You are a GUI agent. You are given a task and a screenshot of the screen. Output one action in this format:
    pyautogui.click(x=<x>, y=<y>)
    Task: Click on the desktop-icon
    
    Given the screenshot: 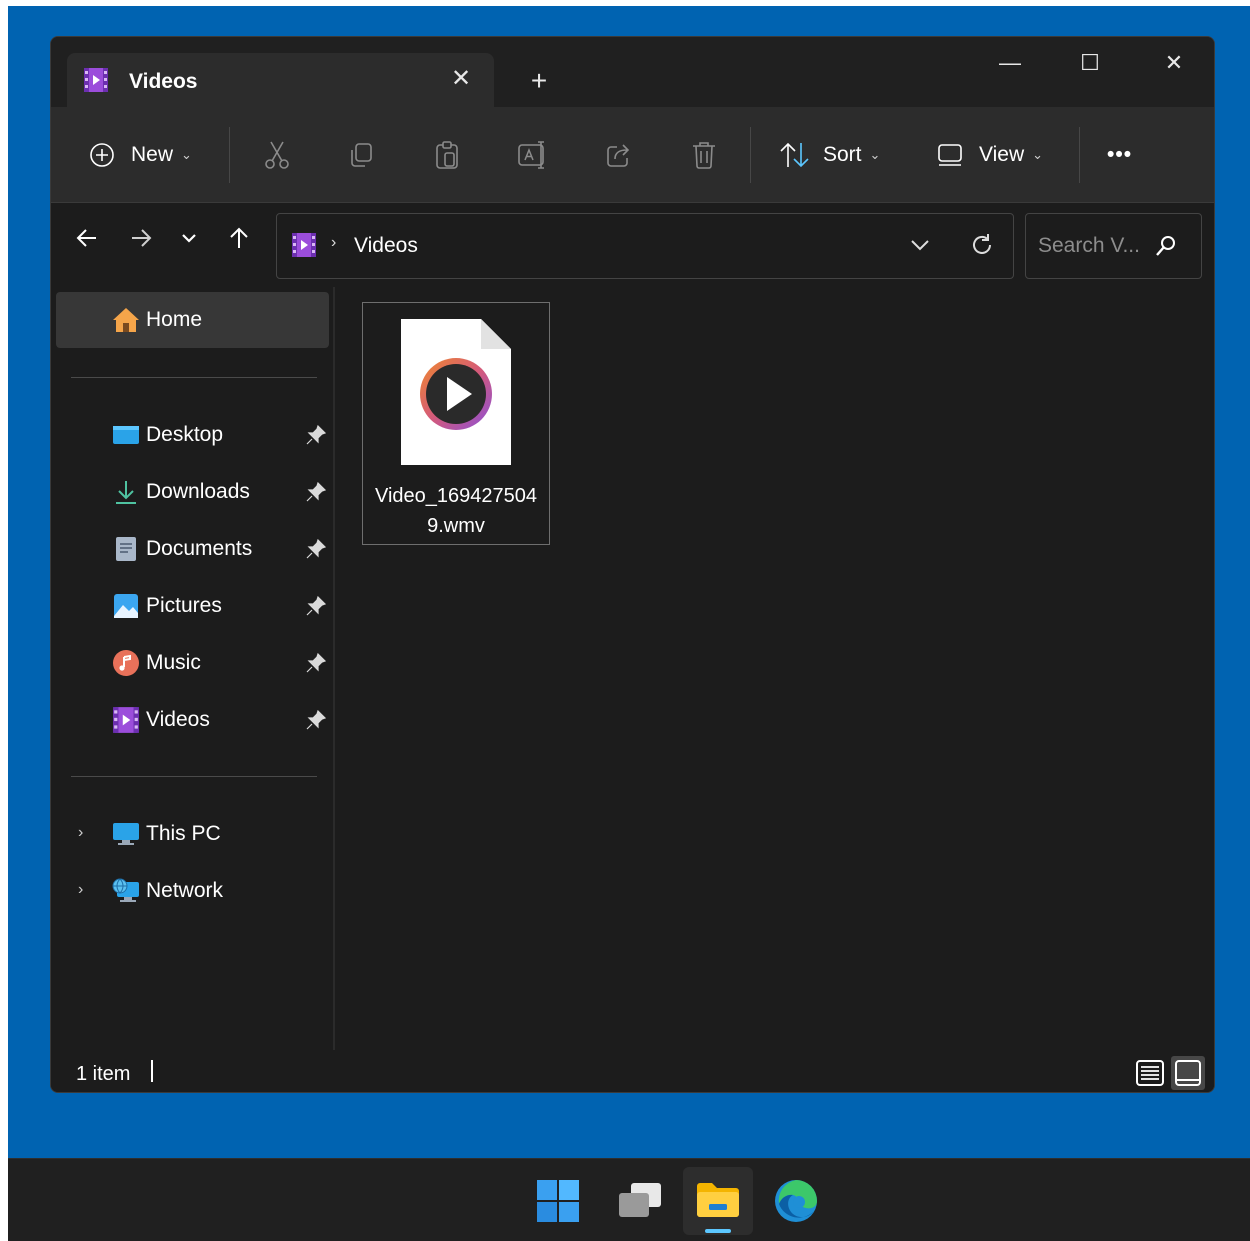 What is the action you would take?
    pyautogui.click(x=126, y=435)
    